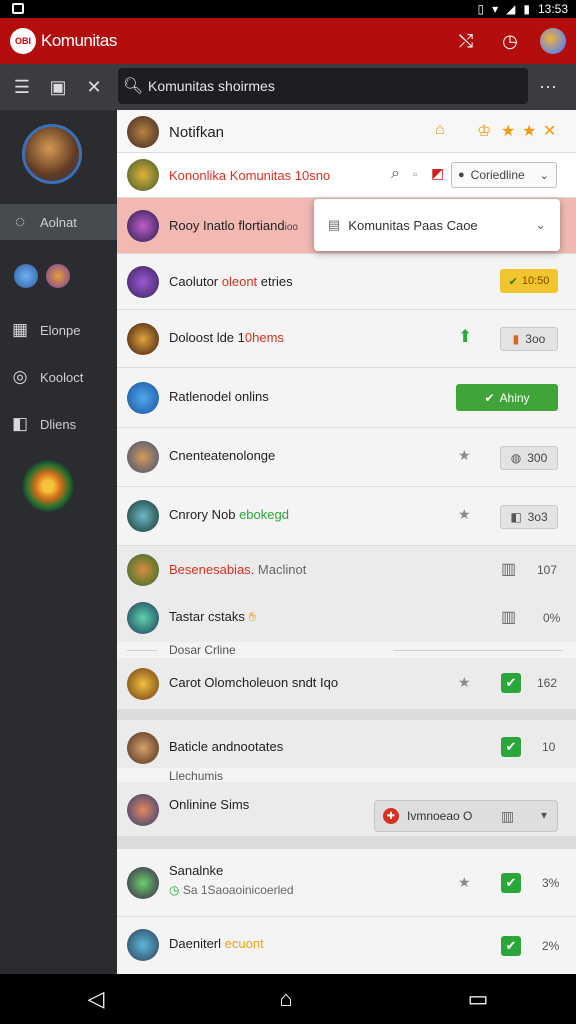 Image resolution: width=576 pixels, height=1024 pixels. What do you see at coordinates (526, 9) in the screenshot?
I see `battery-icon: ▮` at bounding box center [526, 9].